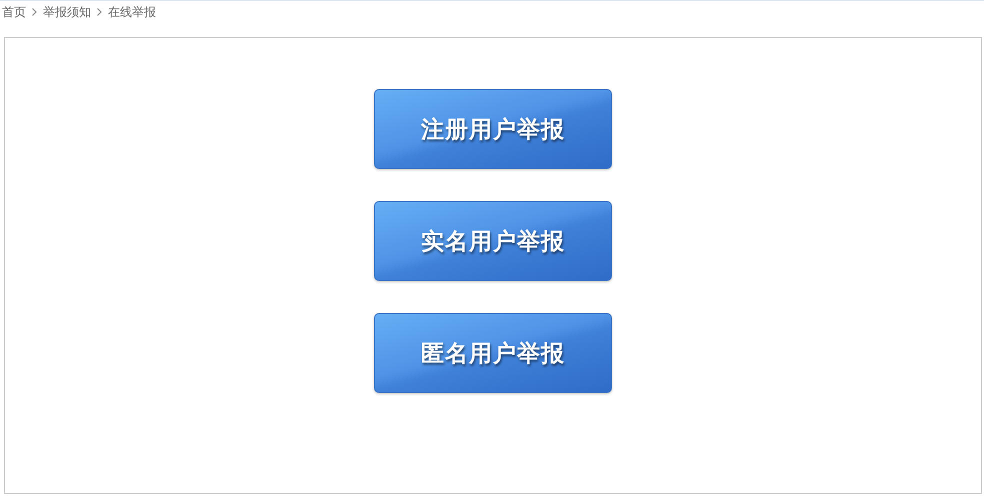  What do you see at coordinates (67, 12) in the screenshot?
I see `breadcrumb-link: 举报须知` at bounding box center [67, 12].